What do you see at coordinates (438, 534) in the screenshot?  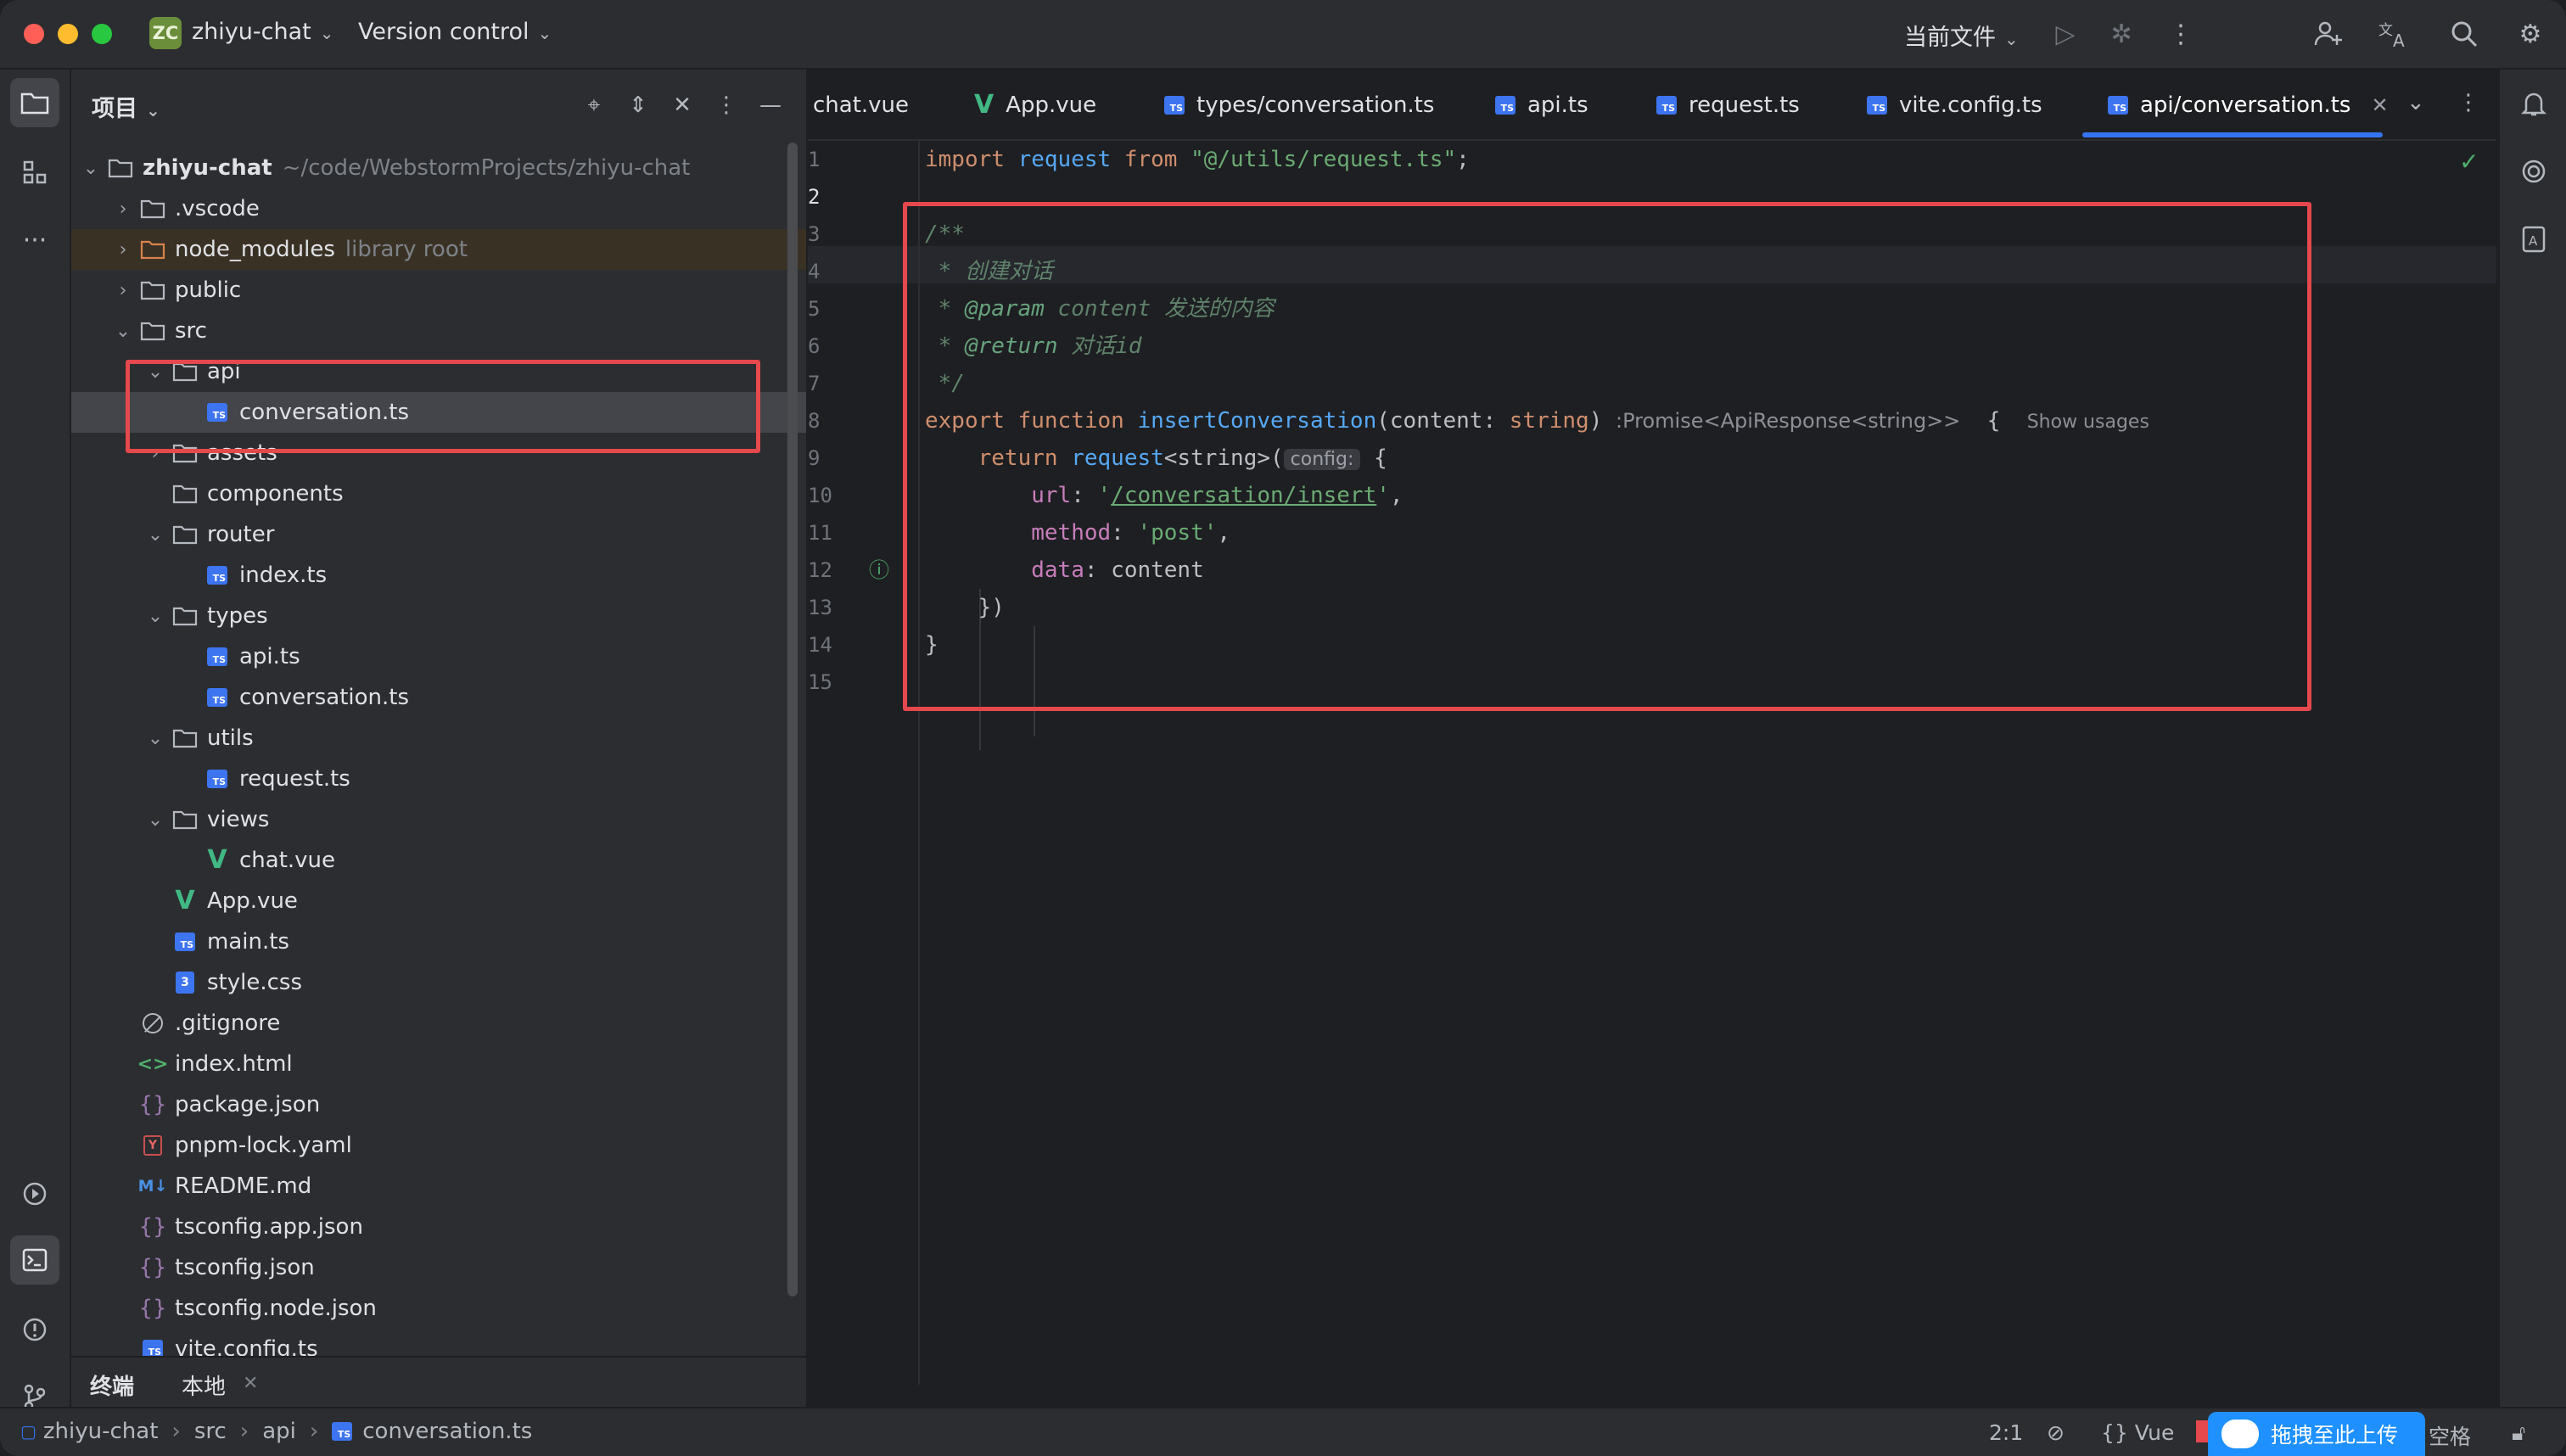 I see `tree-item: ⌄ router` at bounding box center [438, 534].